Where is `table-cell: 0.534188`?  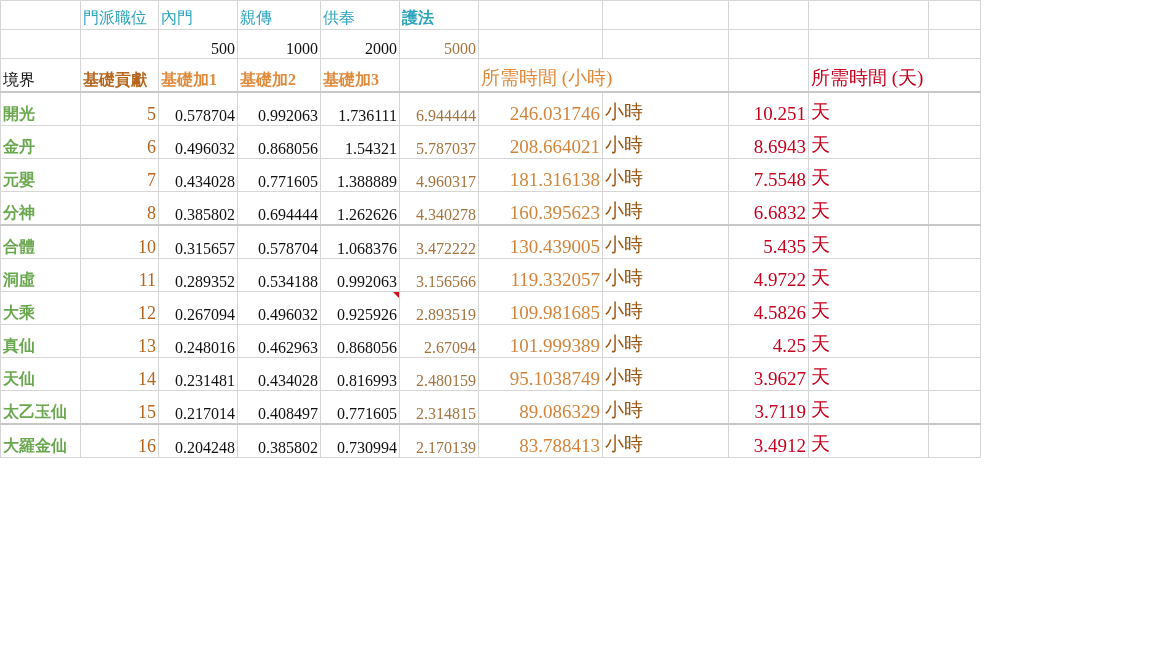 table-cell: 0.534188 is located at coordinates (279, 275).